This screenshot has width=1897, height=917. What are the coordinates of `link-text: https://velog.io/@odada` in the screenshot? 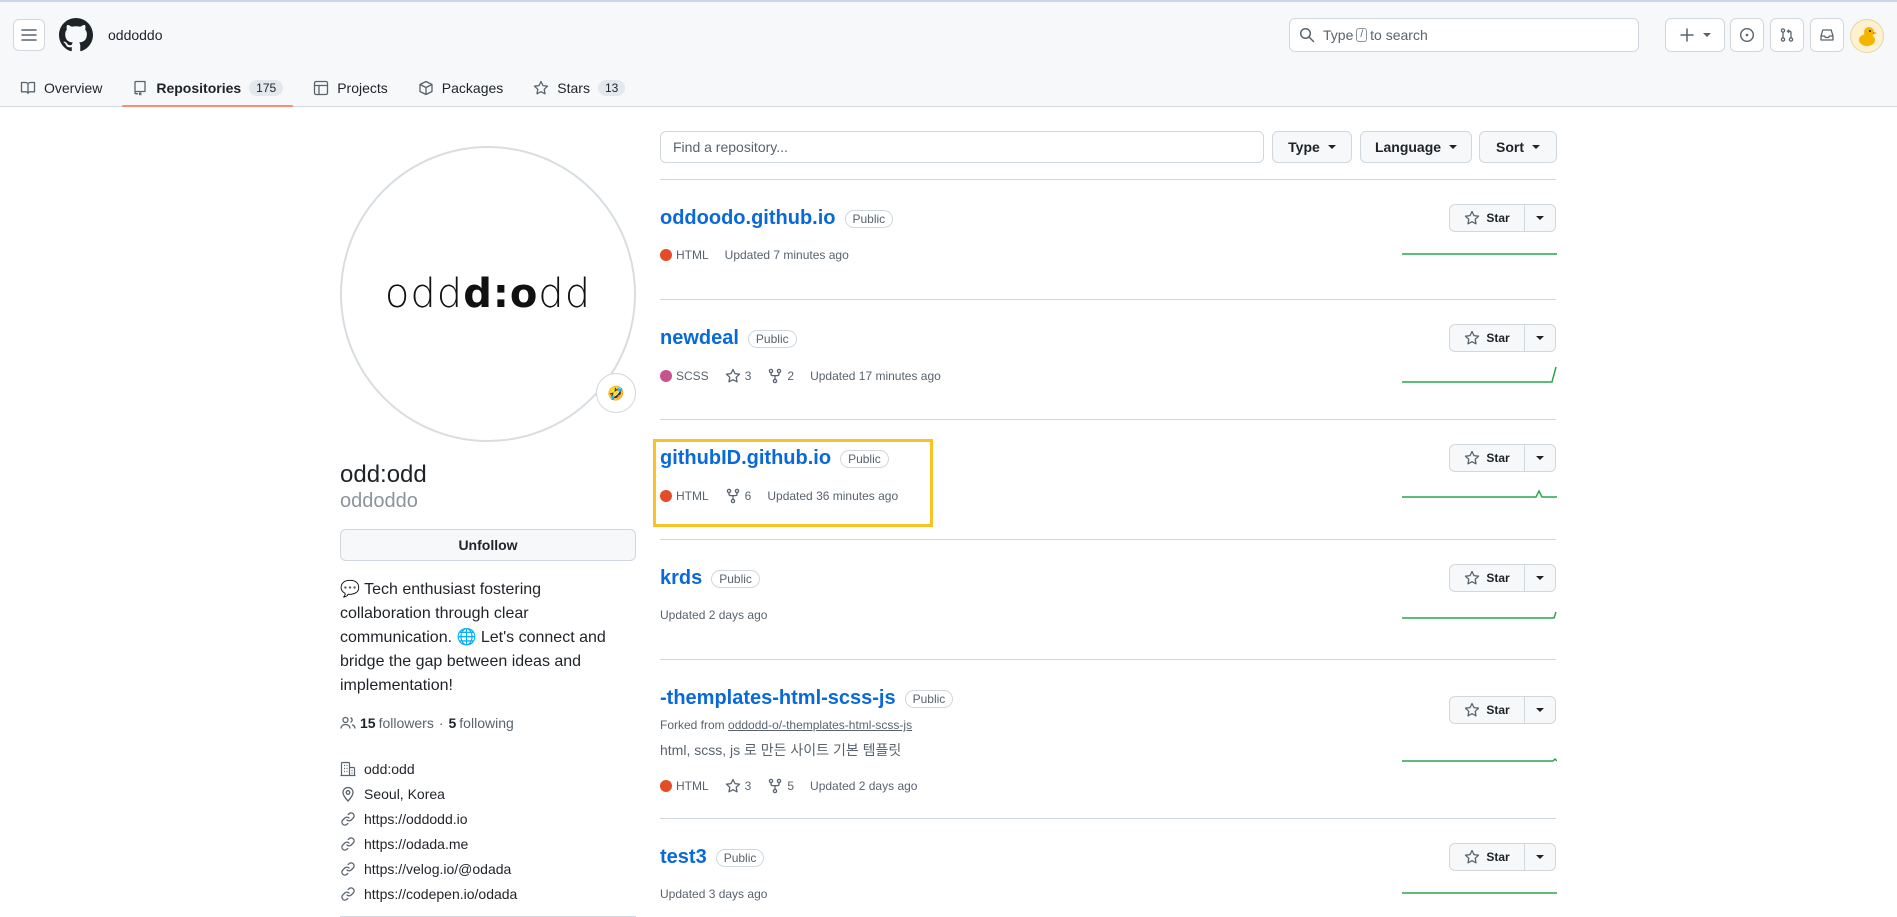 It's located at (437, 869).